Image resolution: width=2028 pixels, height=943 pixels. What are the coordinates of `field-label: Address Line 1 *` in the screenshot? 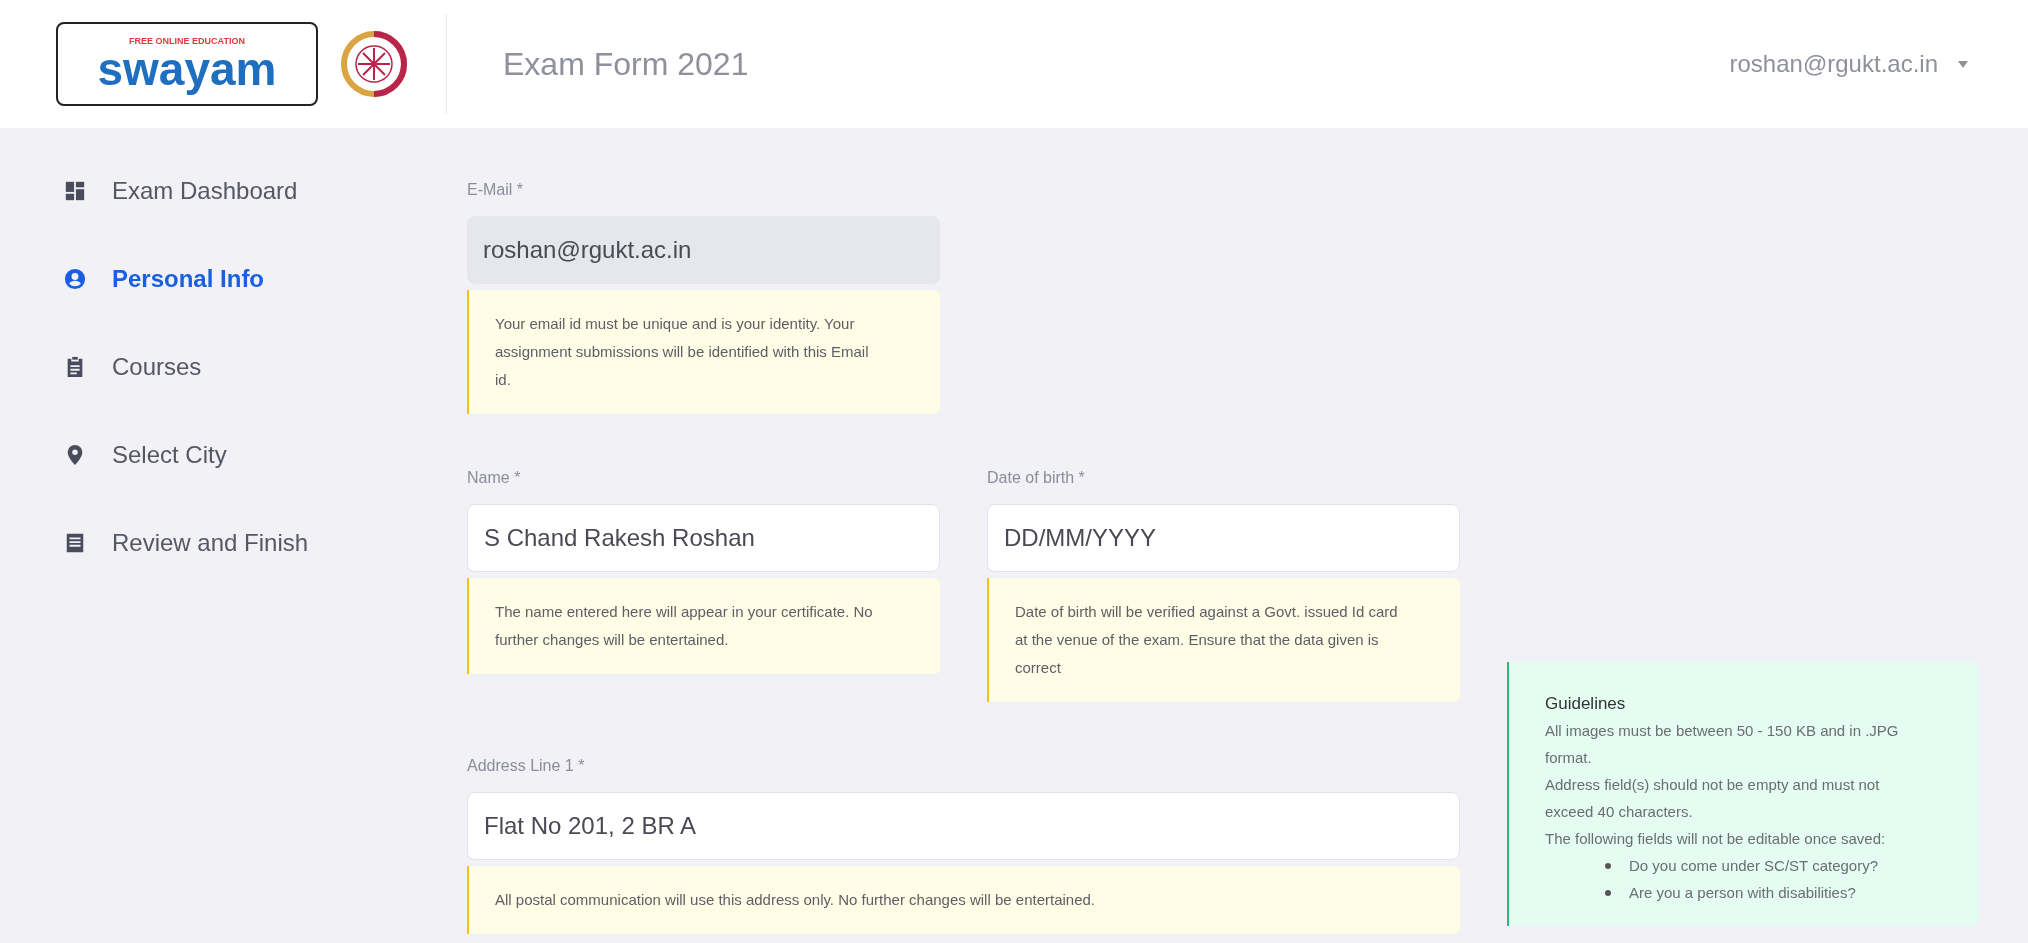 It's located at (526, 766).